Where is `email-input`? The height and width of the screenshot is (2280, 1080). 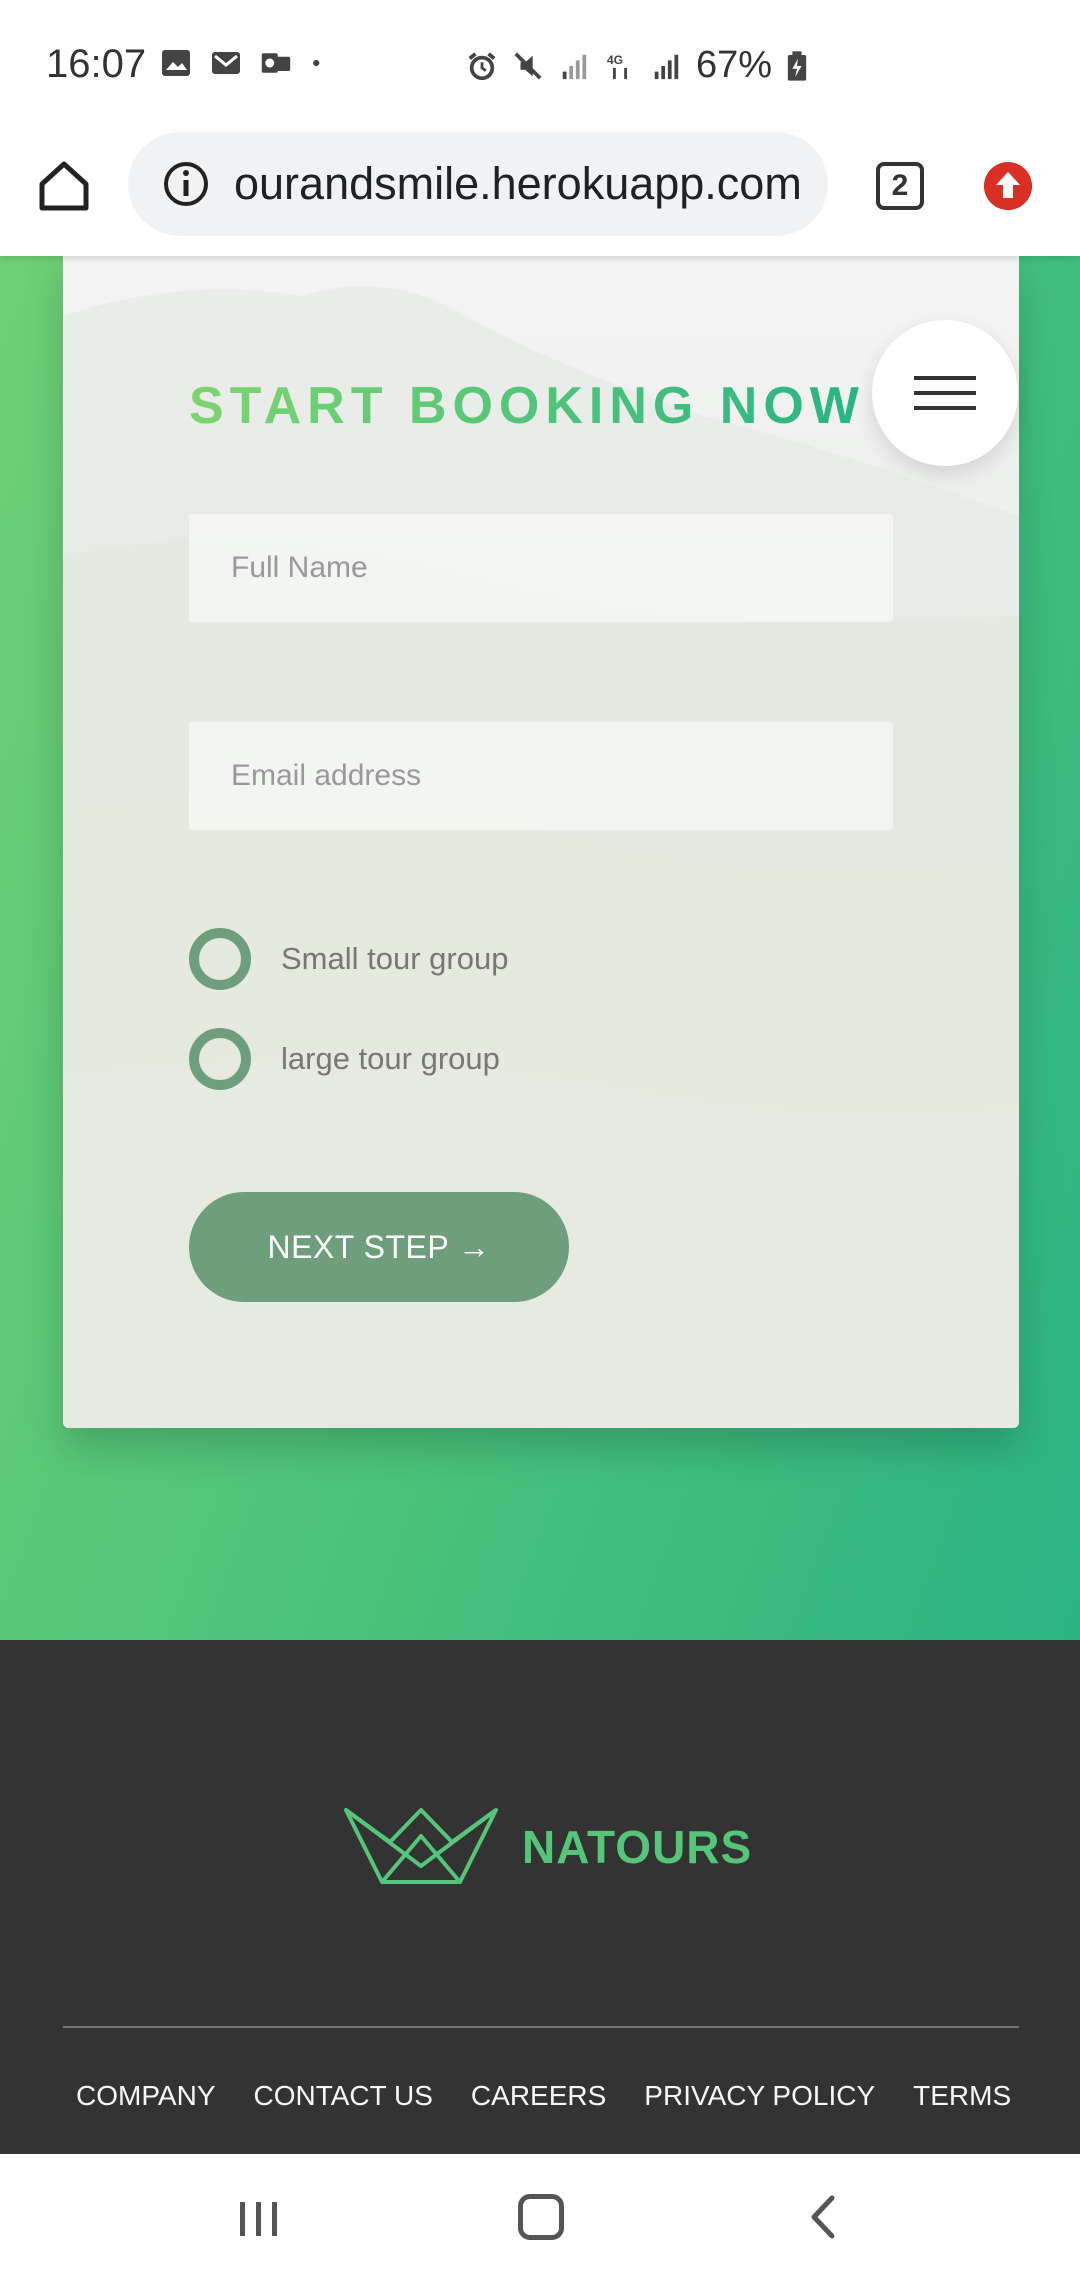
email-input is located at coordinates (541, 776).